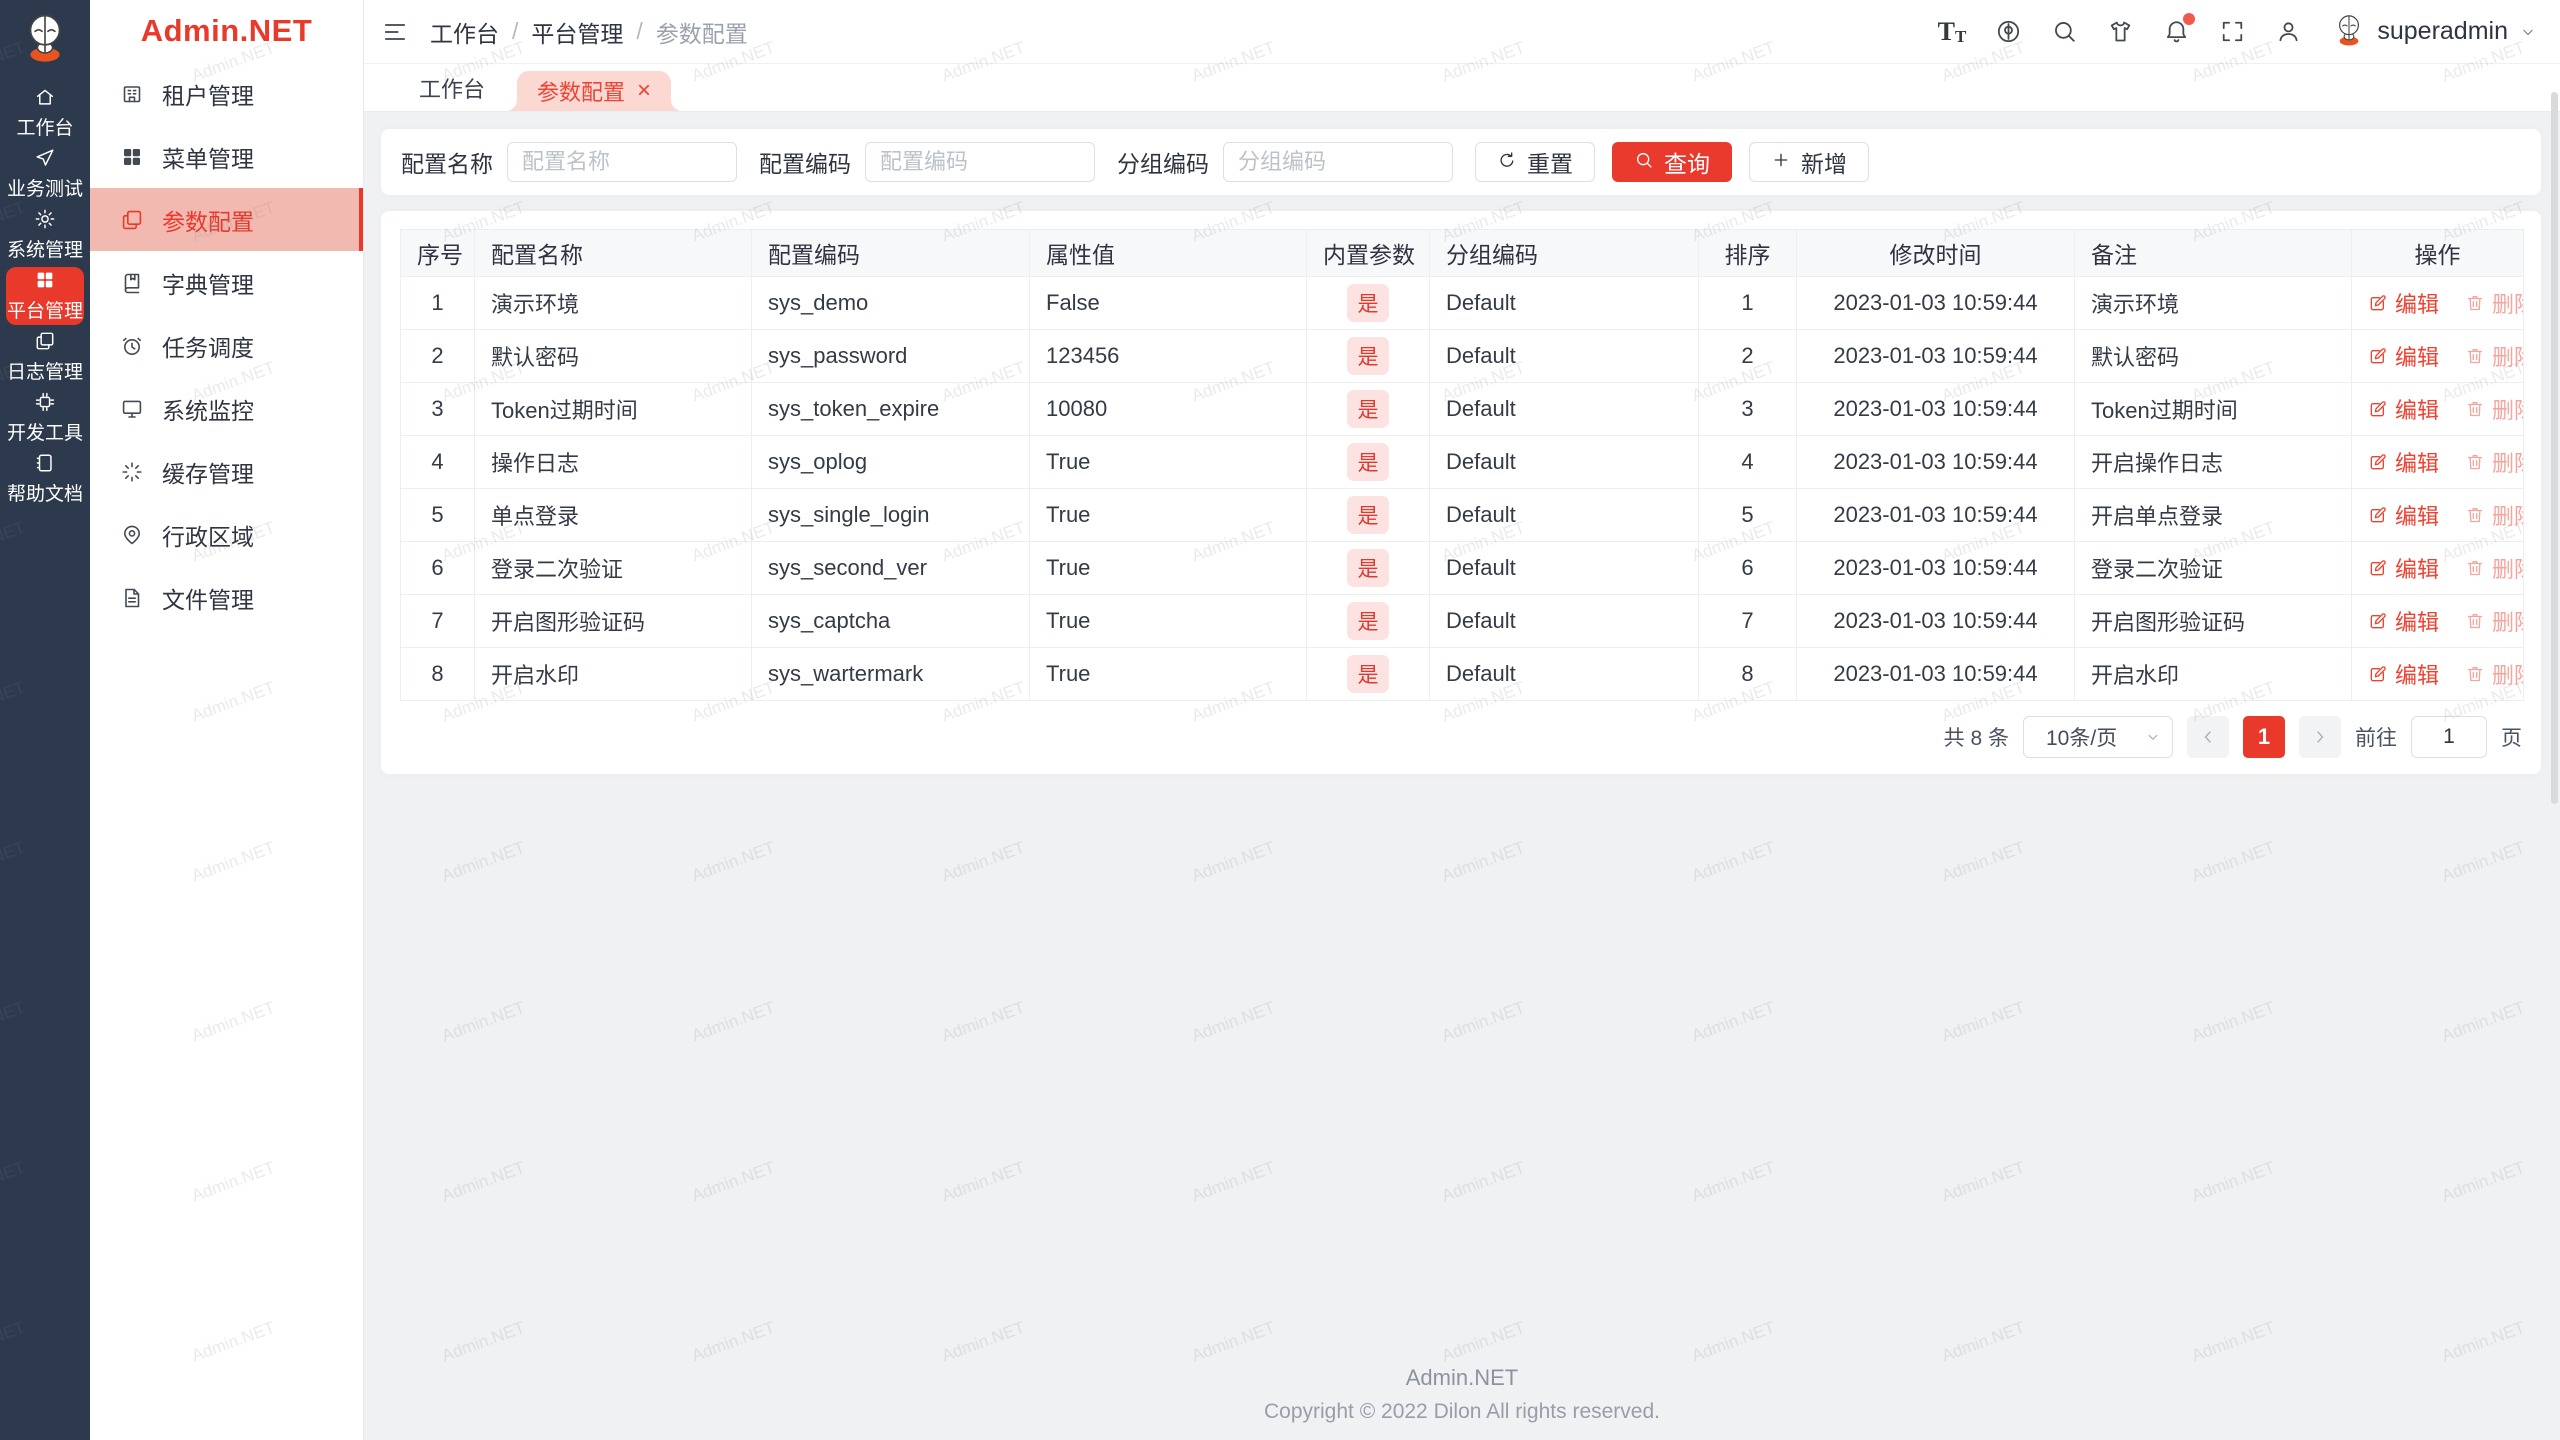 The width and height of the screenshot is (2560, 1440). Describe the element at coordinates (1168, 253) in the screenshot. I see `column-header: 属性值` at that location.